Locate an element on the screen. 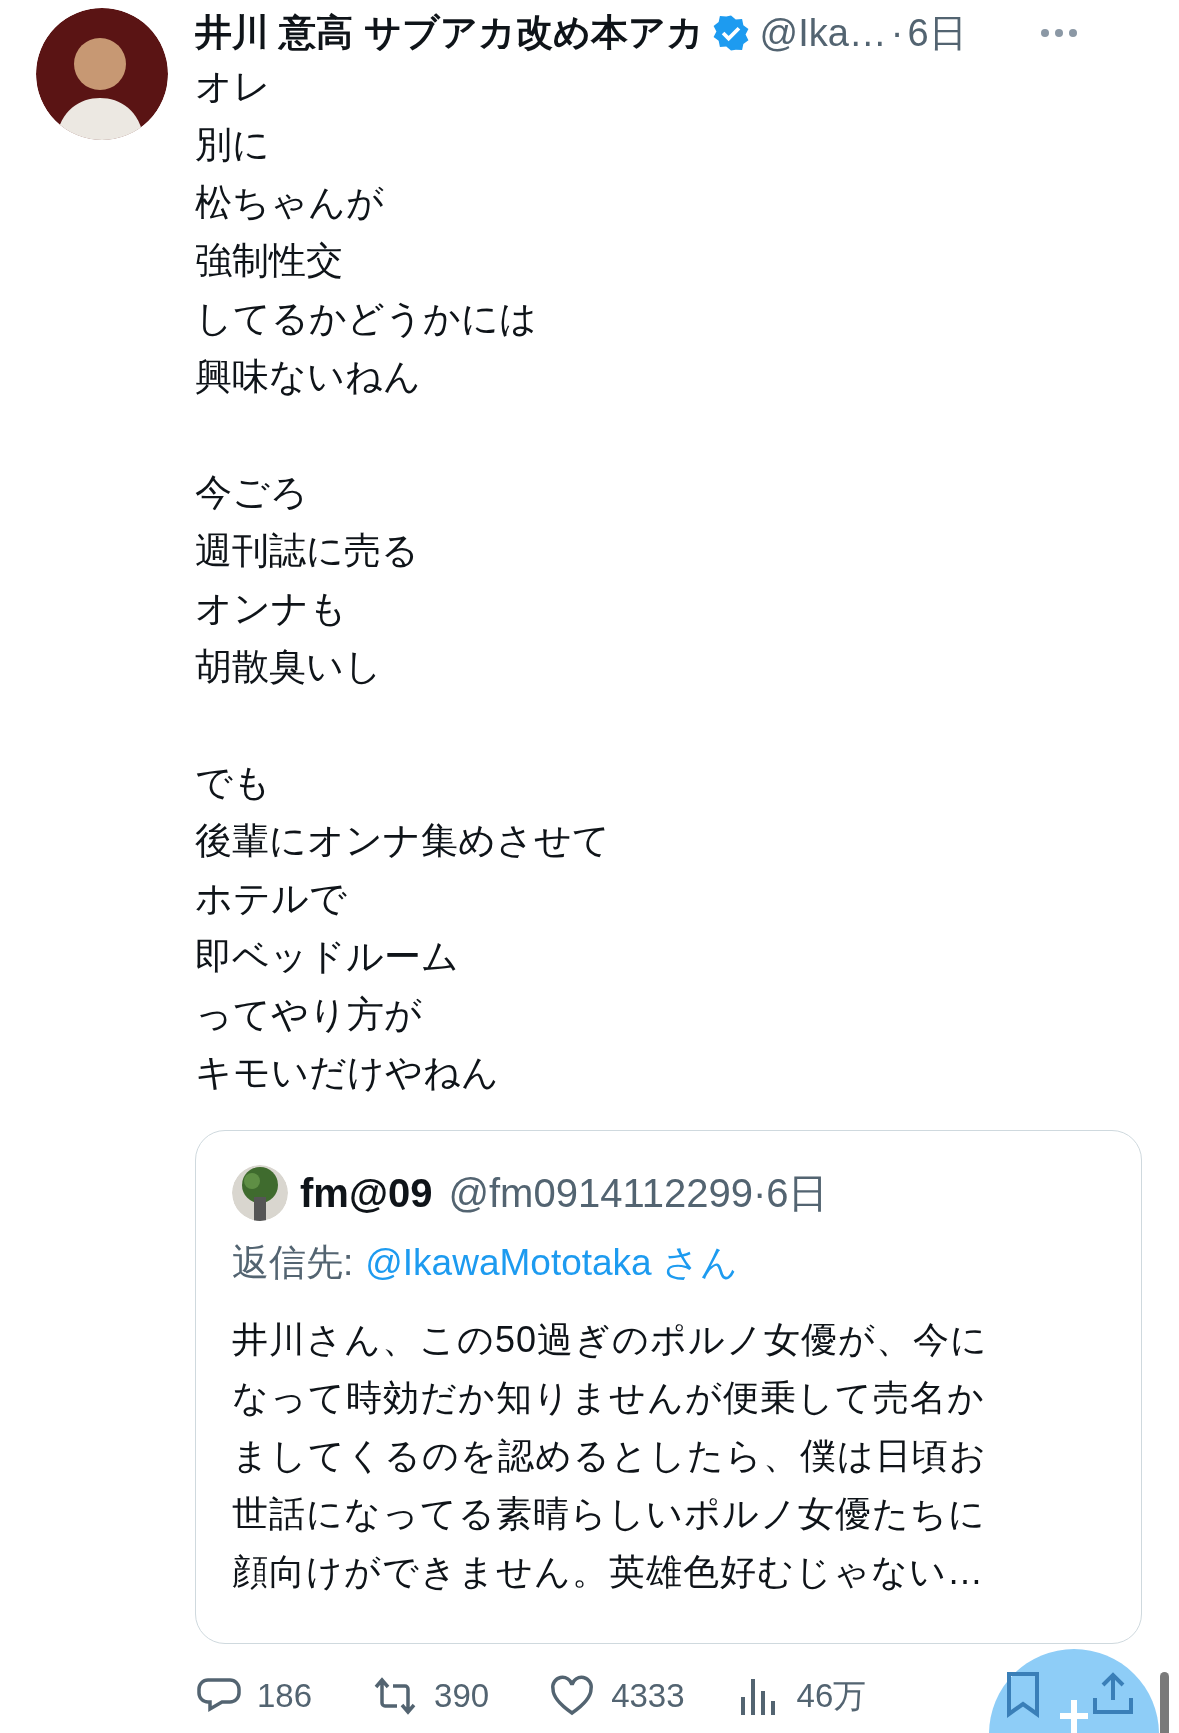  repost-count: 390 is located at coordinates (462, 1696).